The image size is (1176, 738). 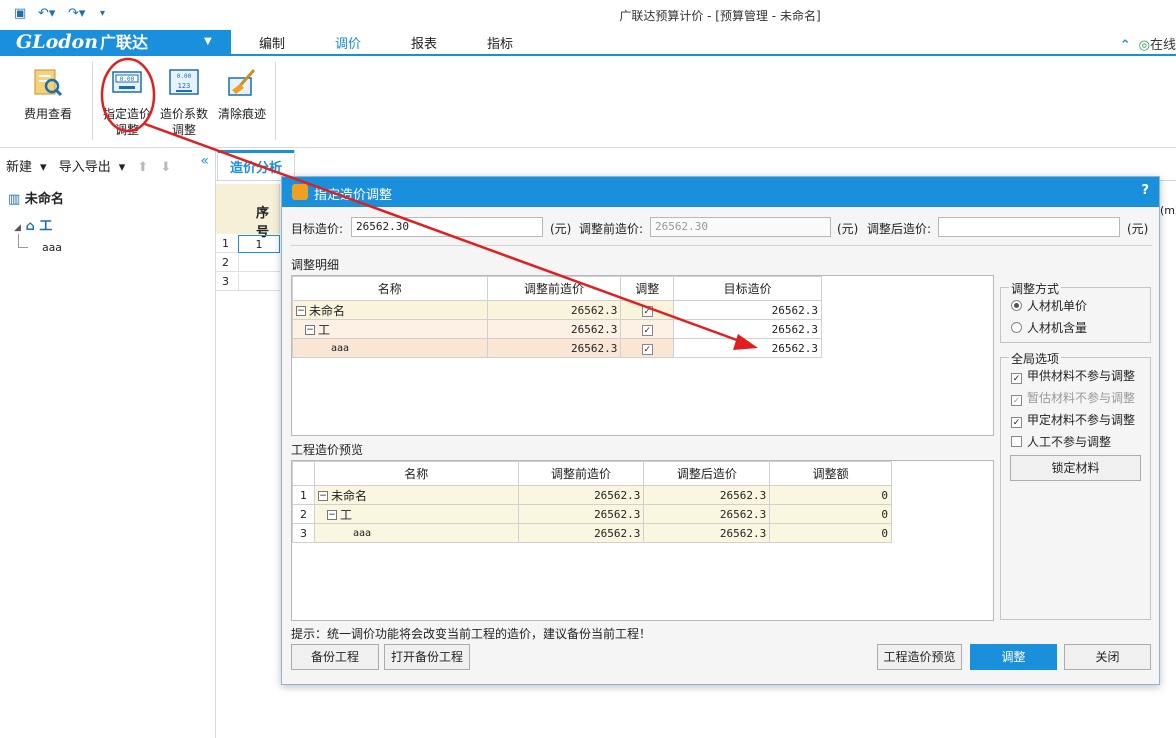 What do you see at coordinates (1016, 441) in the screenshot?
I see `checkbox` at bounding box center [1016, 441].